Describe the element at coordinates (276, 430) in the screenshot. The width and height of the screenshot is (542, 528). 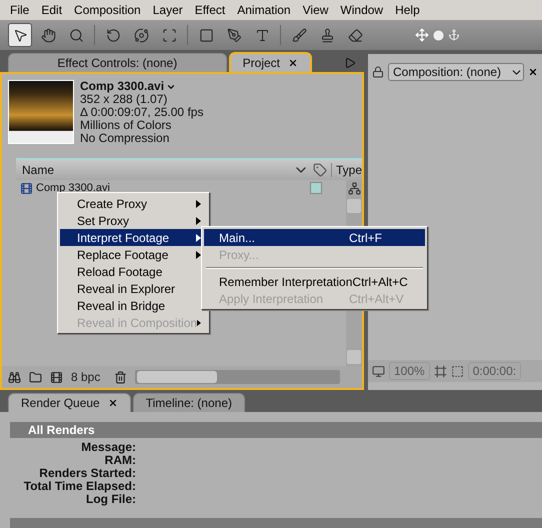
I see `section-header: All Renders` at that location.